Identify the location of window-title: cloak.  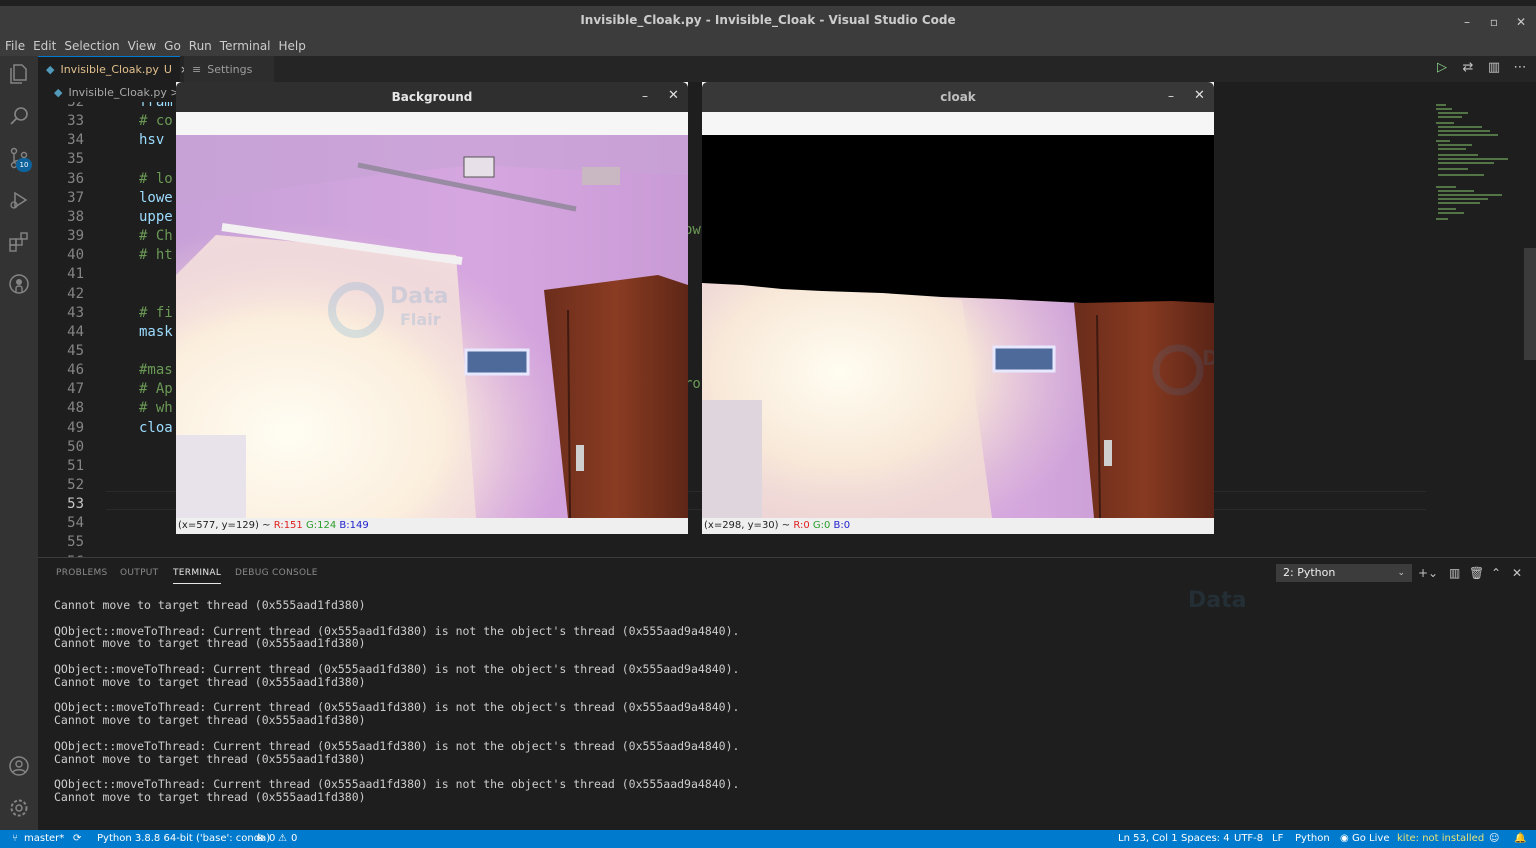
(958, 97).